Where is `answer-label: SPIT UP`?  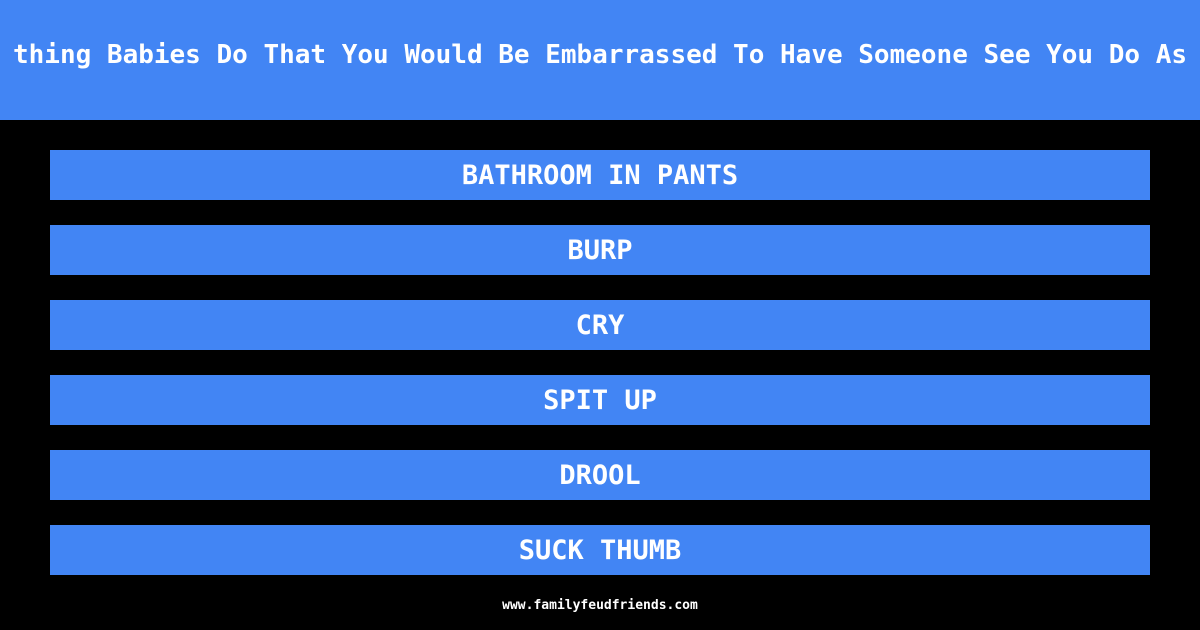
answer-label: SPIT UP is located at coordinates (600, 400).